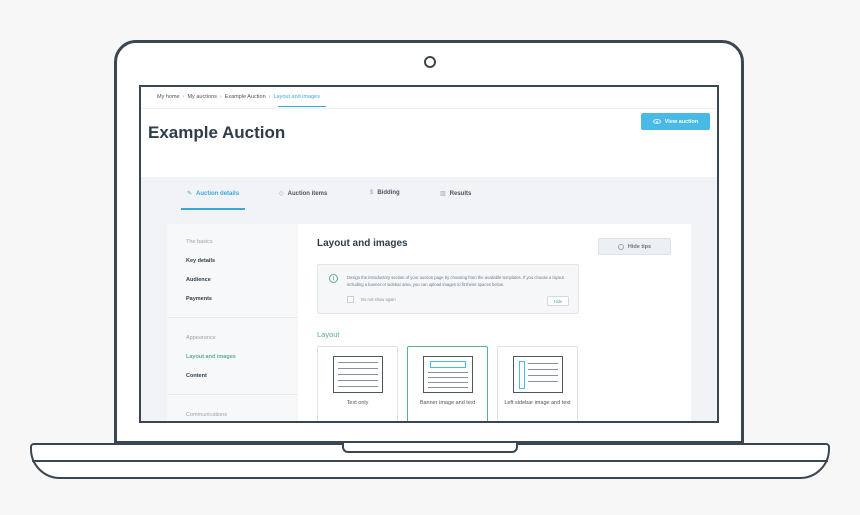 This screenshot has width=860, height=515. Describe the element at coordinates (362, 243) in the screenshot. I see `section-title: Layout and images` at that location.